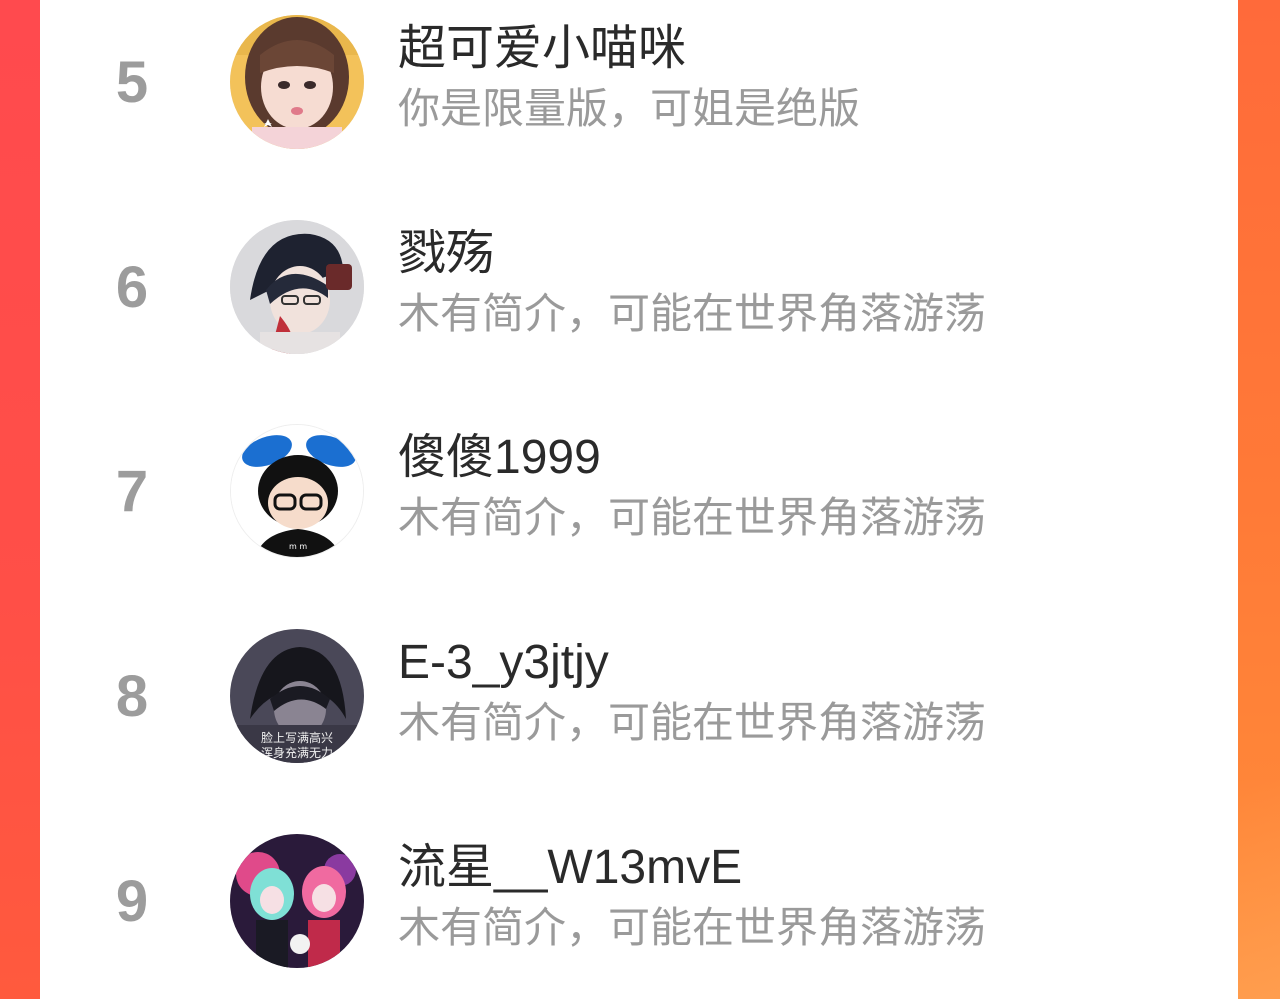  I want to click on list-item: 7 m m 傻傻1999 木有简介，可能在世界角落游荡, so click(639, 491).